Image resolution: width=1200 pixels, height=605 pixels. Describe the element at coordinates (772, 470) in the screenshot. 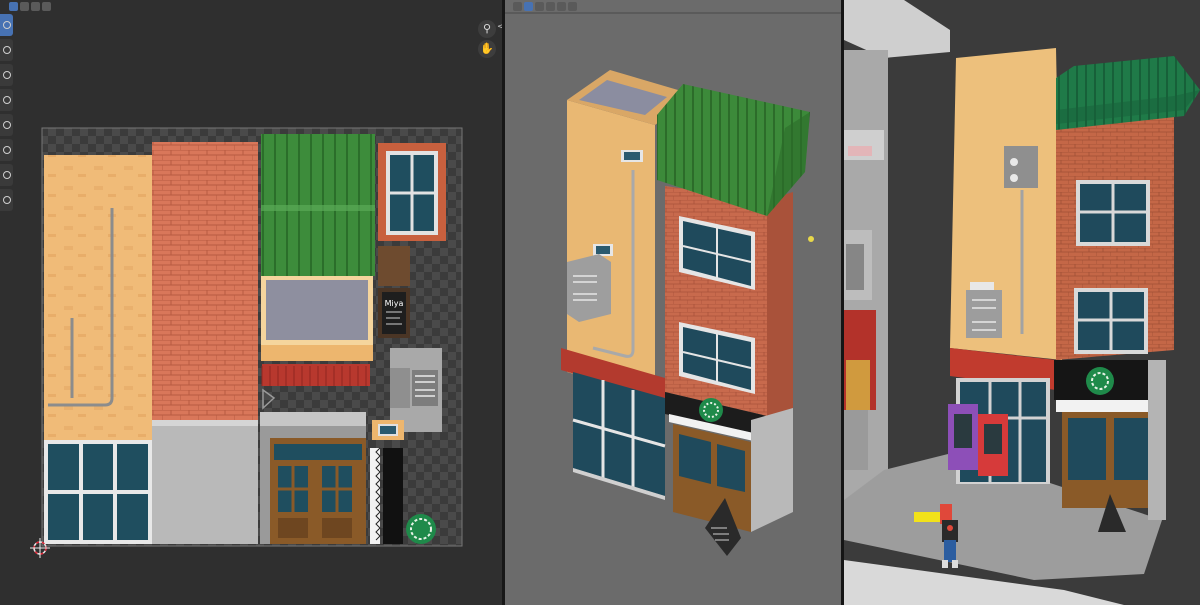

I see `model-grey-base` at that location.